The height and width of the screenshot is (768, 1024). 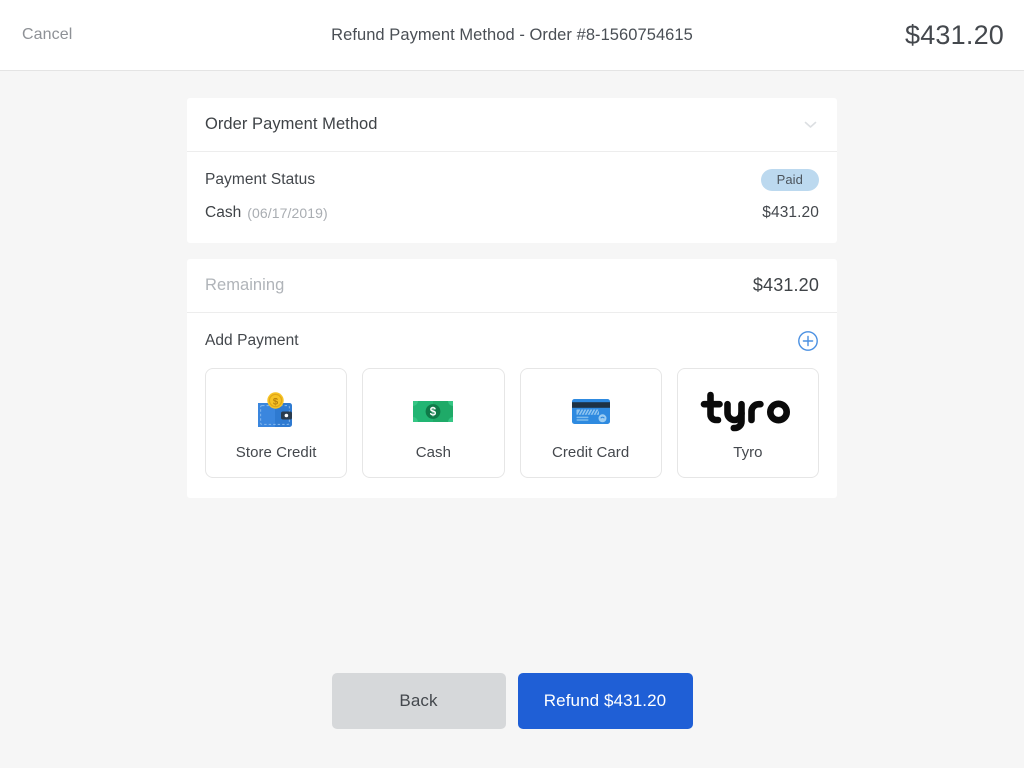 I want to click on banknote-icon: $, so click(x=433, y=411).